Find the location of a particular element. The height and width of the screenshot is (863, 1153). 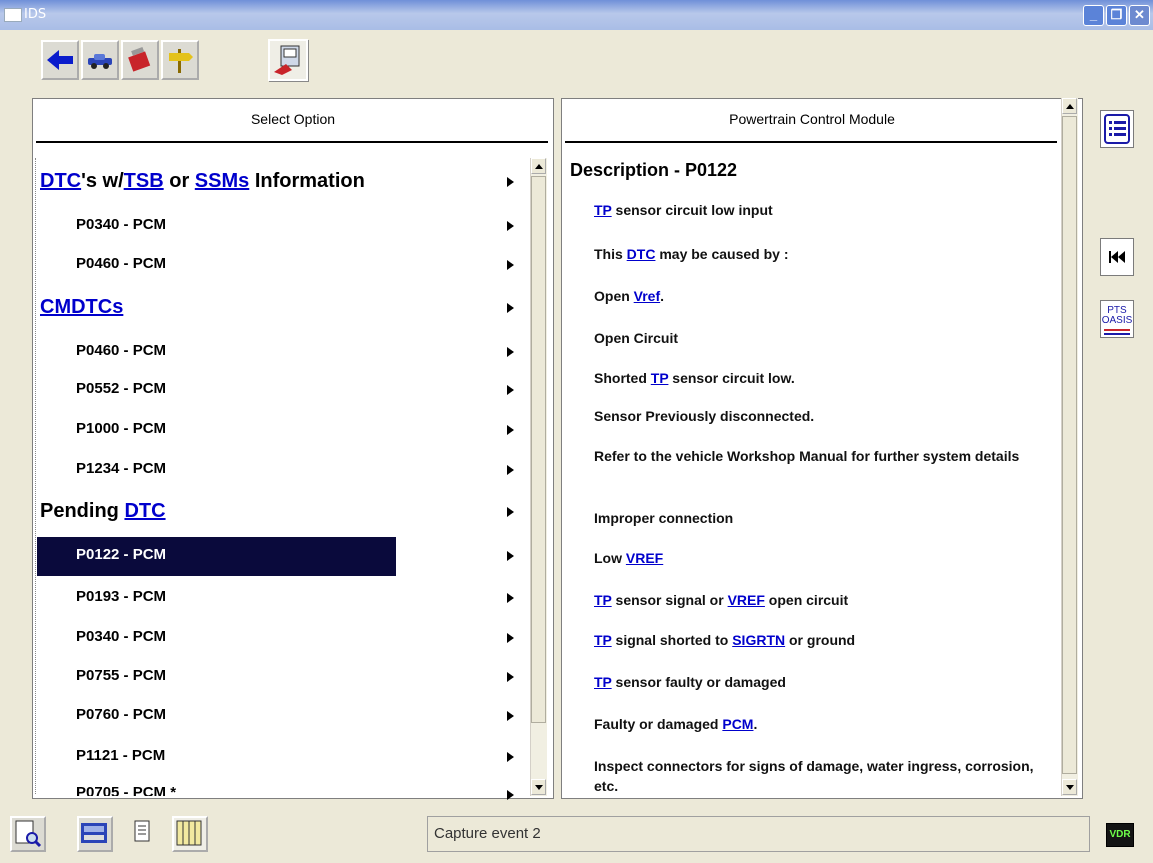

left-scroll-thumb is located at coordinates (538, 449).